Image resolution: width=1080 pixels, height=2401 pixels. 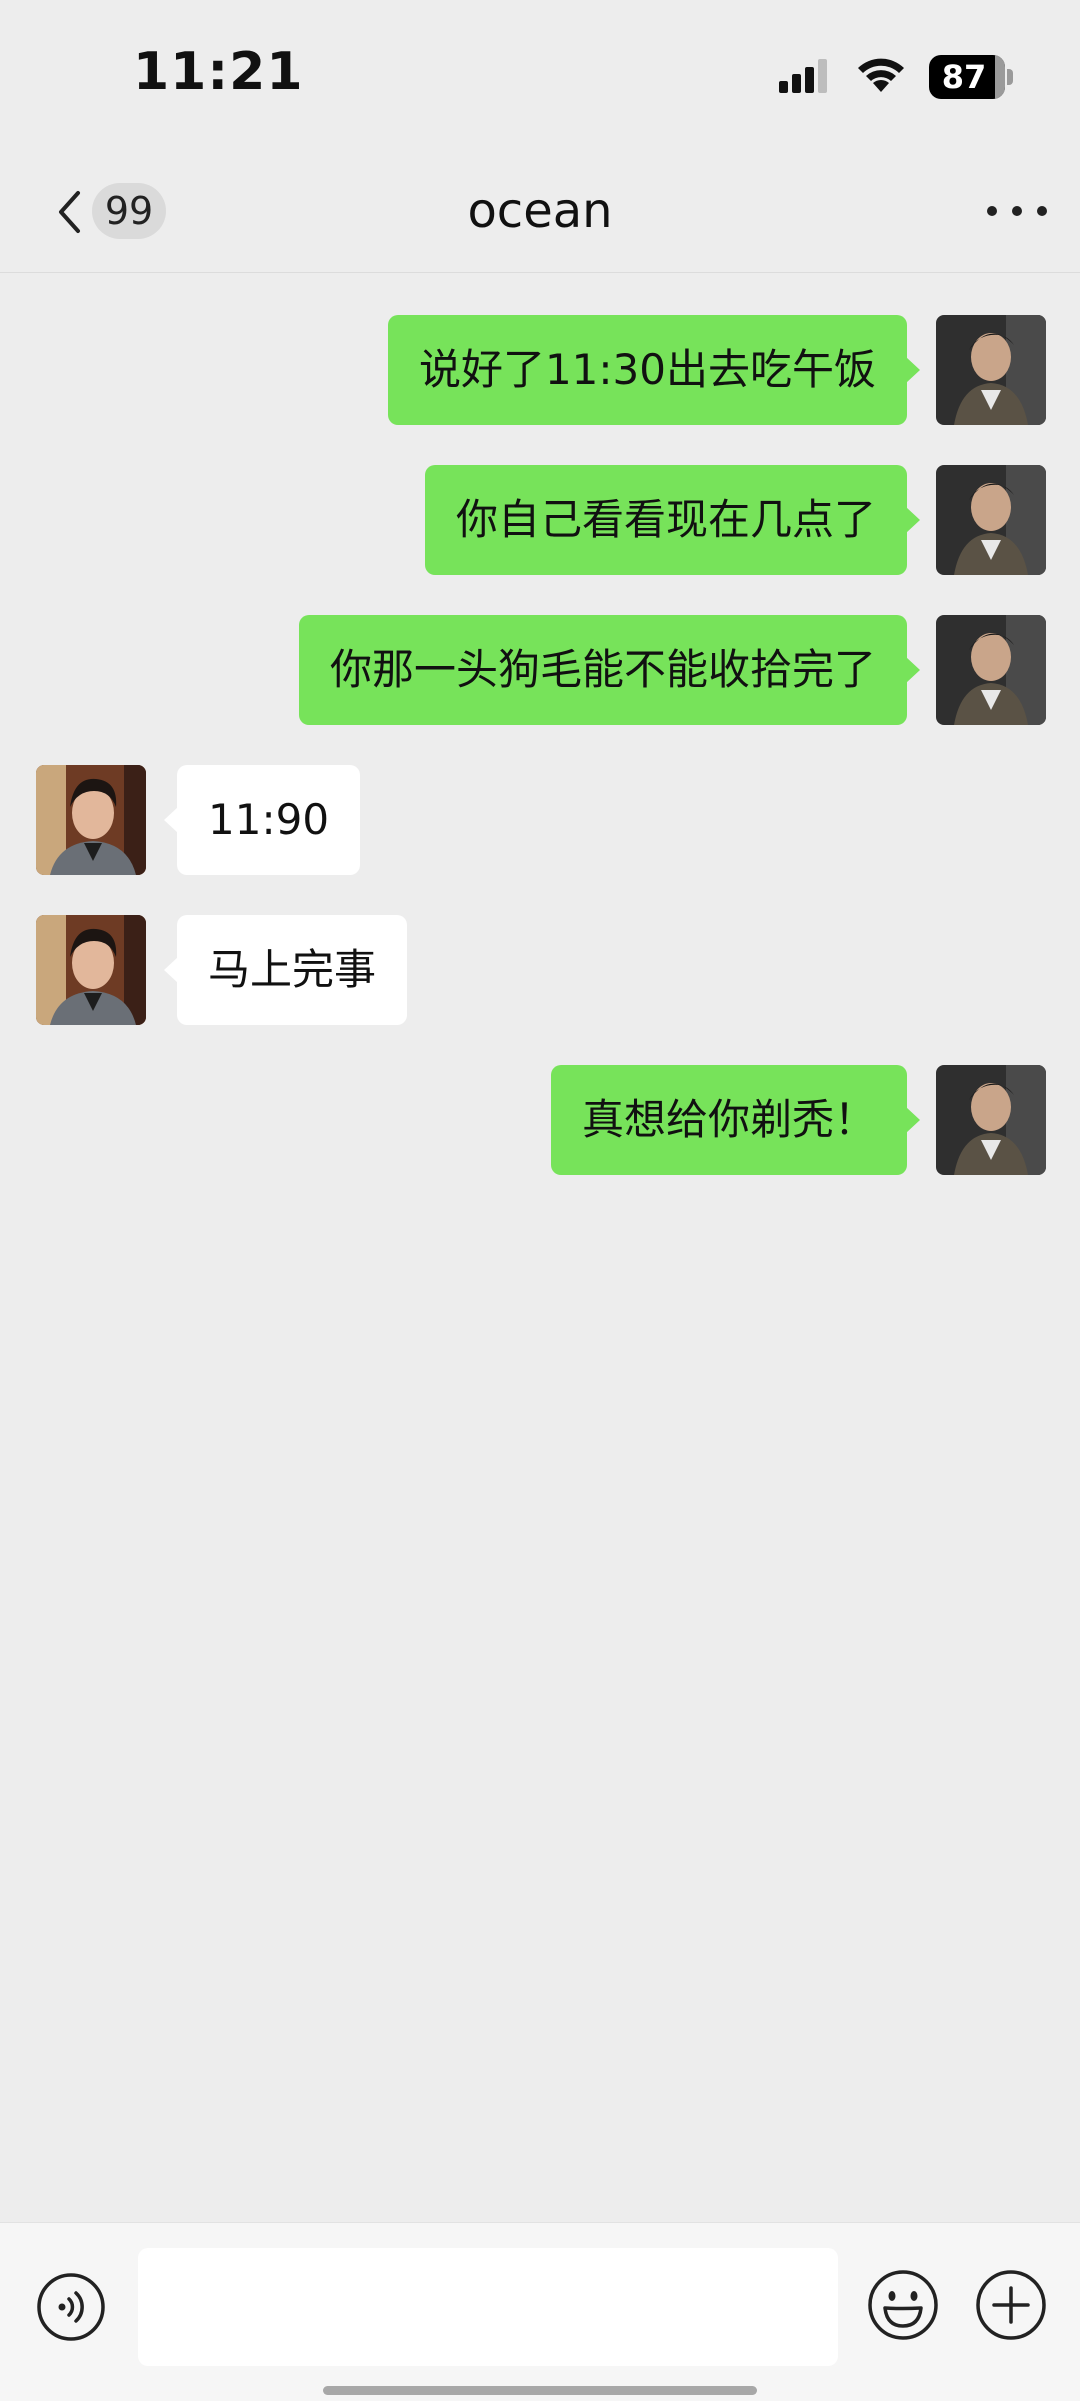 What do you see at coordinates (609, 670) in the screenshot?
I see `outgoing-message-bubble: 你那一头狗毛能不能收拾完了` at bounding box center [609, 670].